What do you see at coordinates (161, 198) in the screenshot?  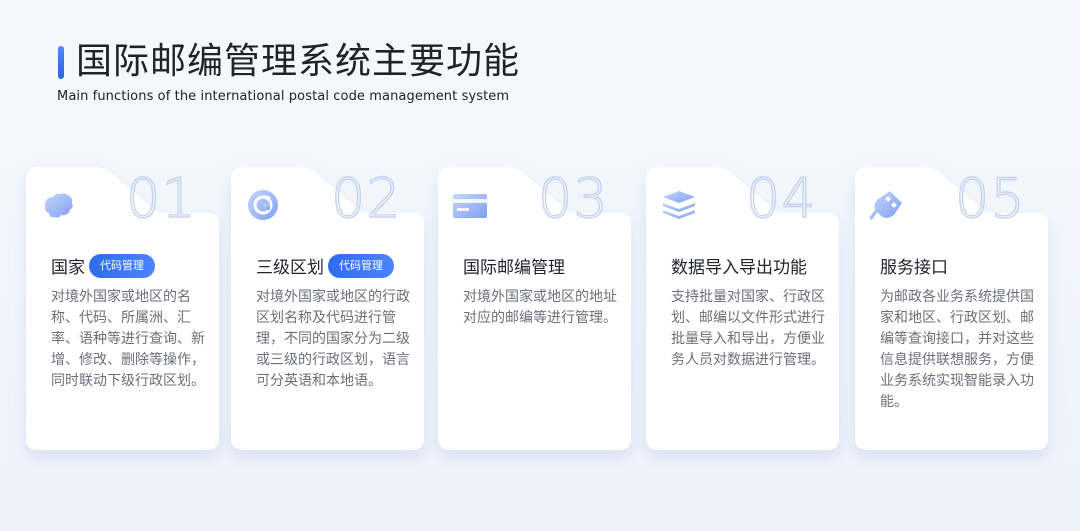 I see `card-number: 01` at bounding box center [161, 198].